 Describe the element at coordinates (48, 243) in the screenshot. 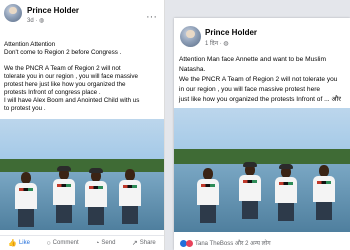

I see `comment-icon: ○` at that location.